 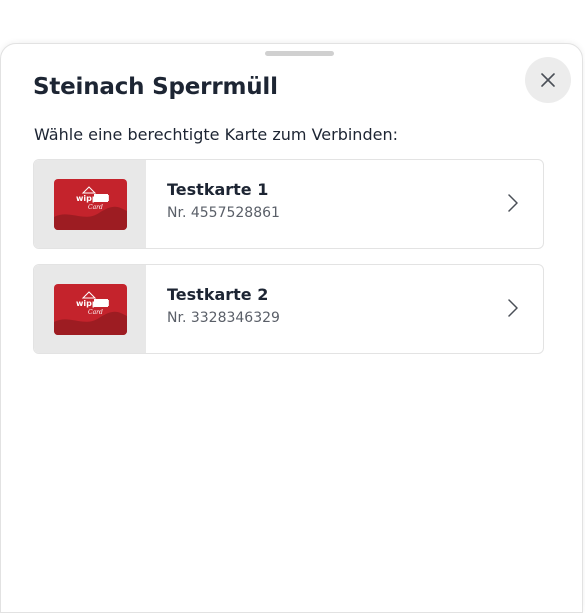 What do you see at coordinates (218, 189) in the screenshot?
I see `card-name: Testkarte 1` at bounding box center [218, 189].